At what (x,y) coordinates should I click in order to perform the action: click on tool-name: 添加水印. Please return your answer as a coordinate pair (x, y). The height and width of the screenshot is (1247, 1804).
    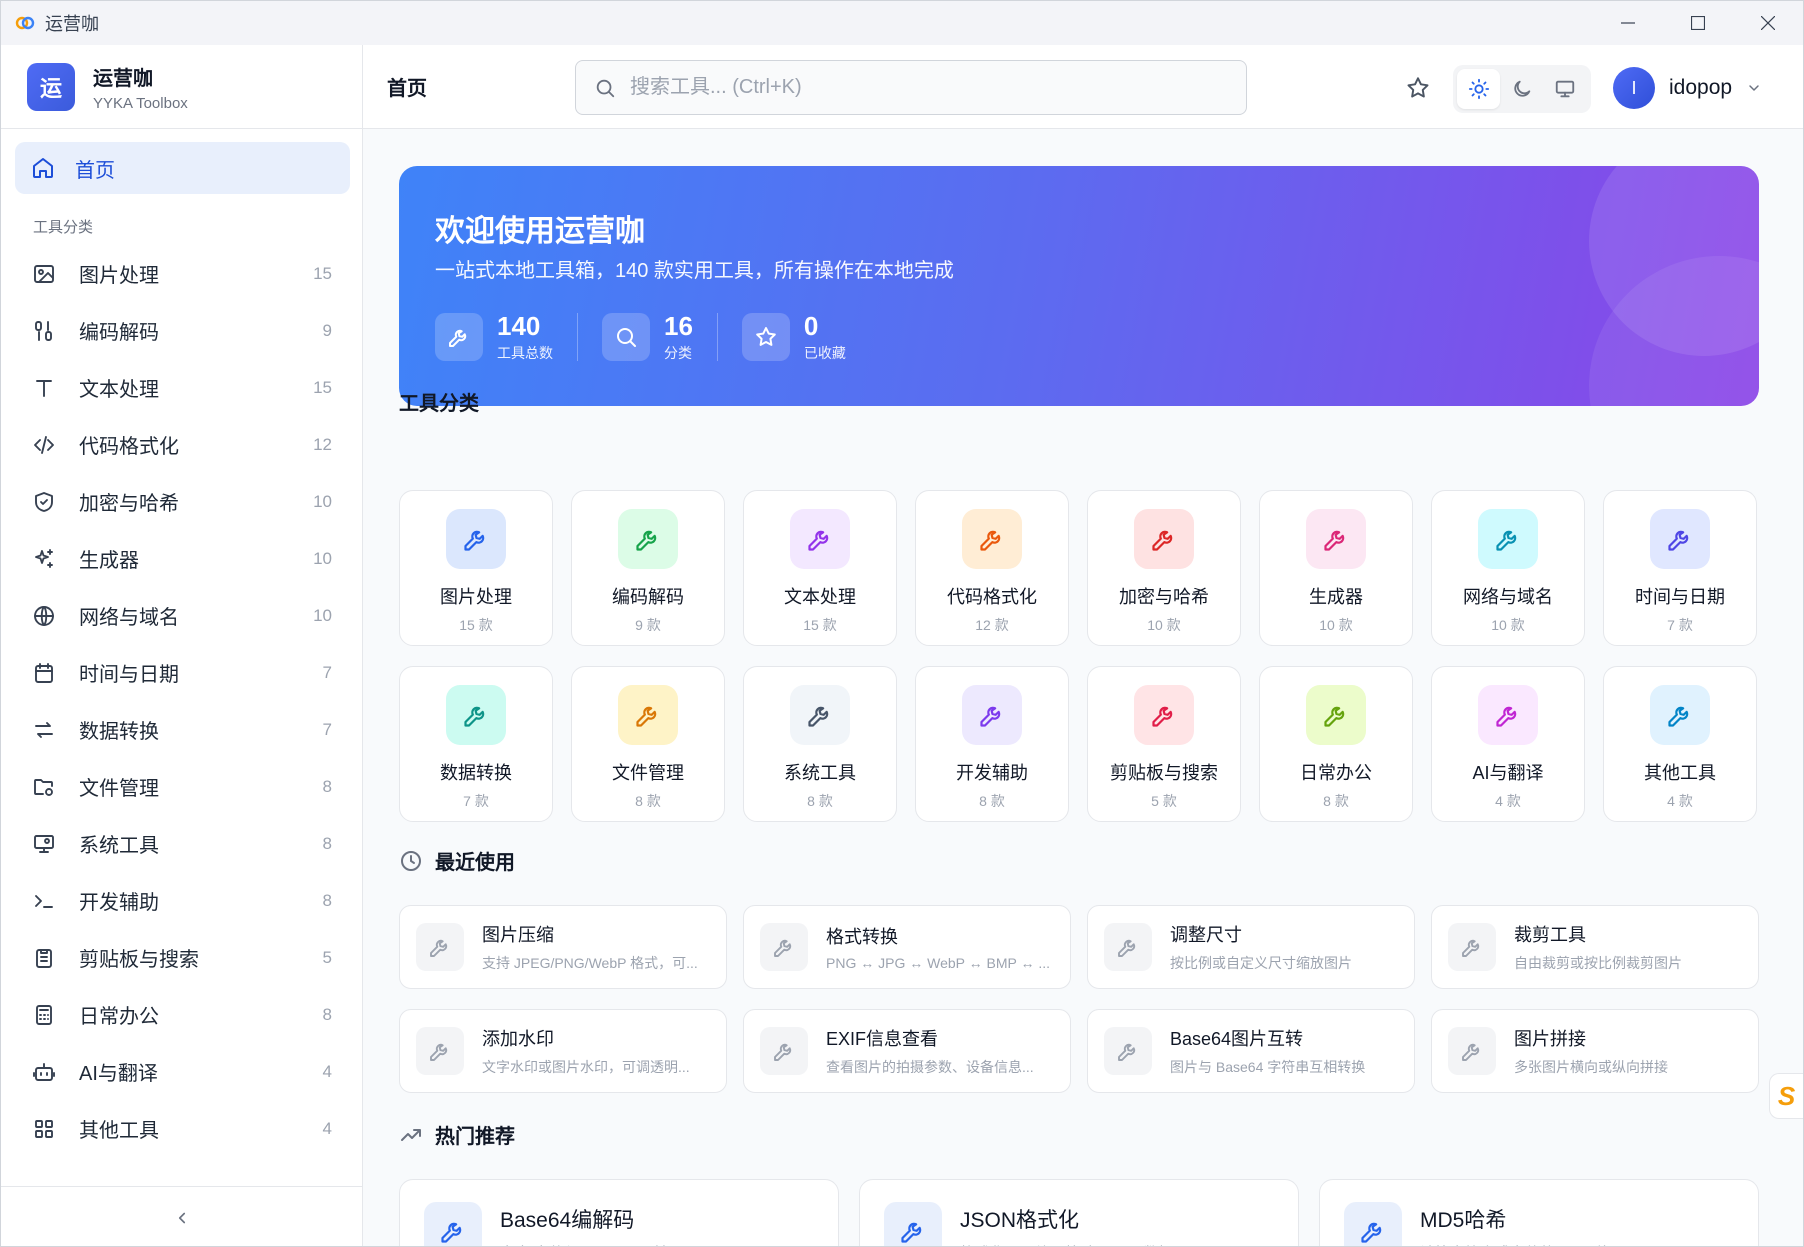
    Looking at the image, I should click on (518, 1039).